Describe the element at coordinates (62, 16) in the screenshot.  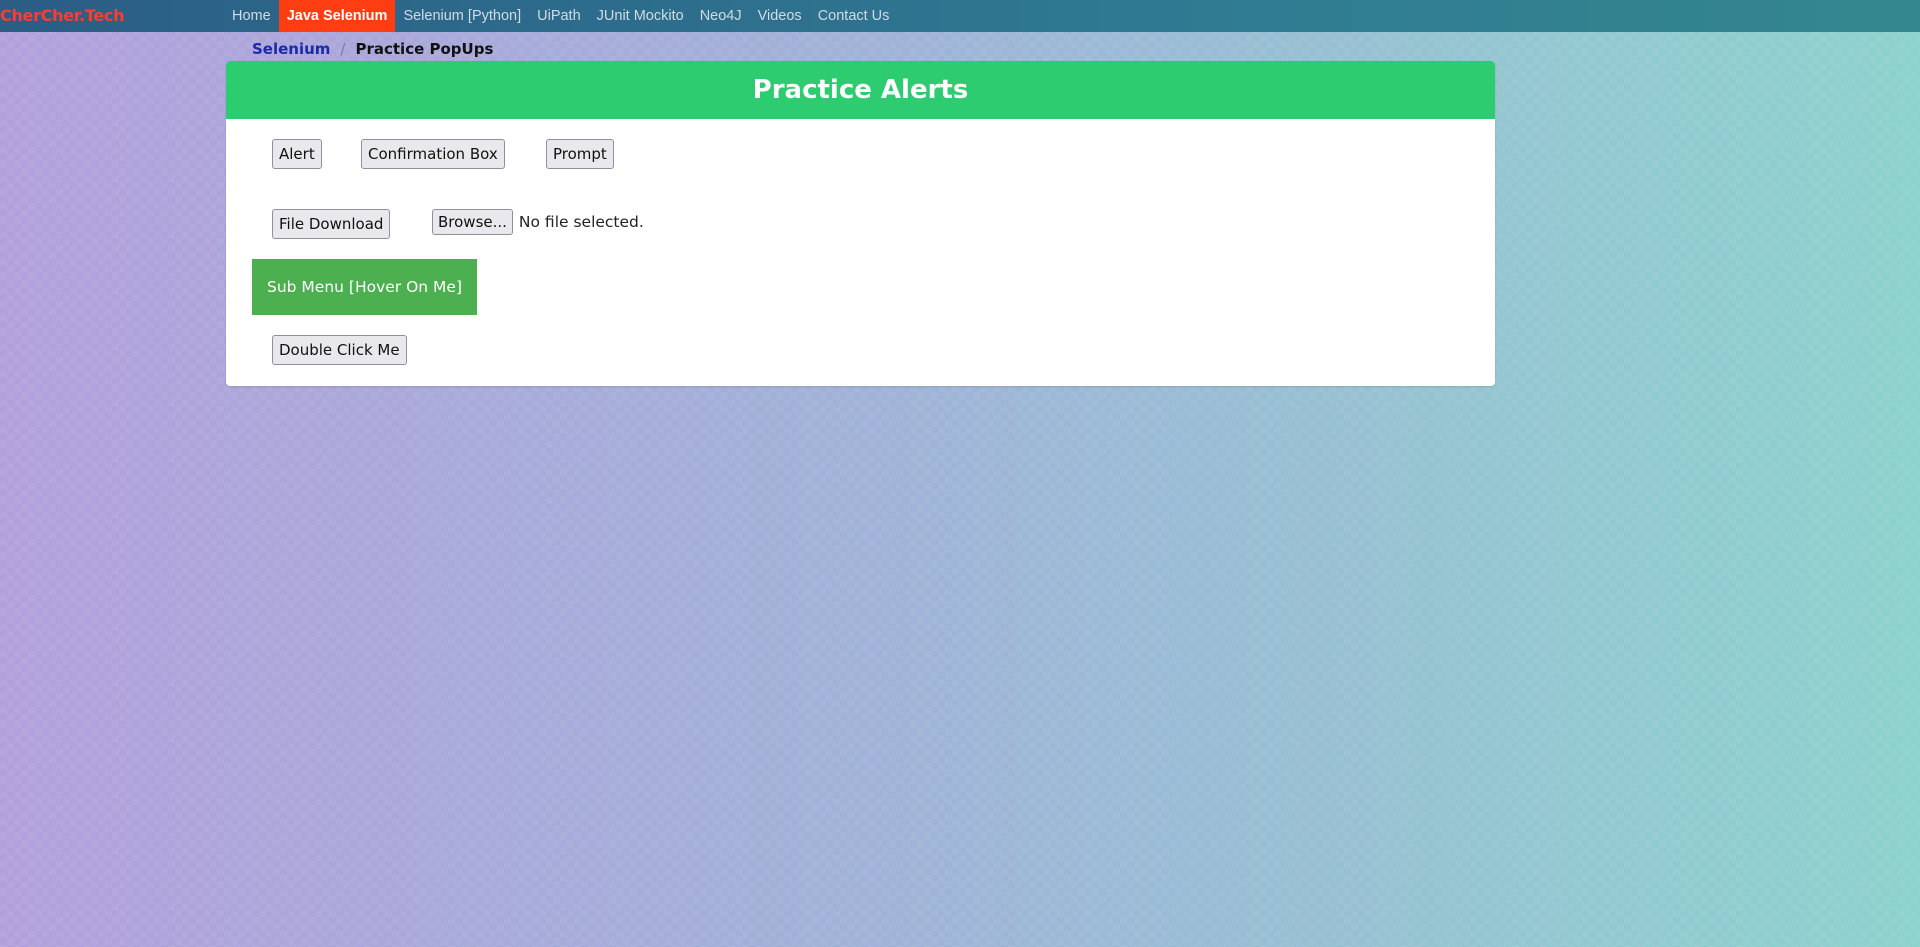
I see `brand-logo: CherCher.Tech` at that location.